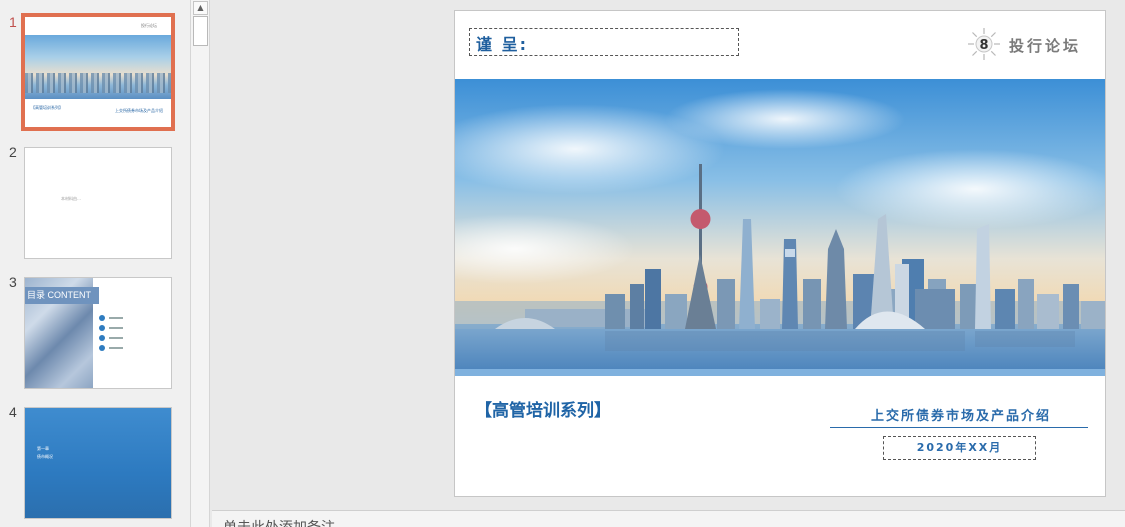 The image size is (1125, 527). I want to click on thumbnail-scrollbar: ▲, so click(200, 263).